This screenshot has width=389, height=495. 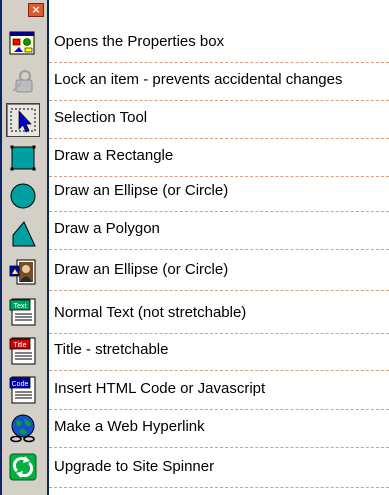 I want to click on toolbar-panel: × Text Title Code, so click(x=24, y=247).